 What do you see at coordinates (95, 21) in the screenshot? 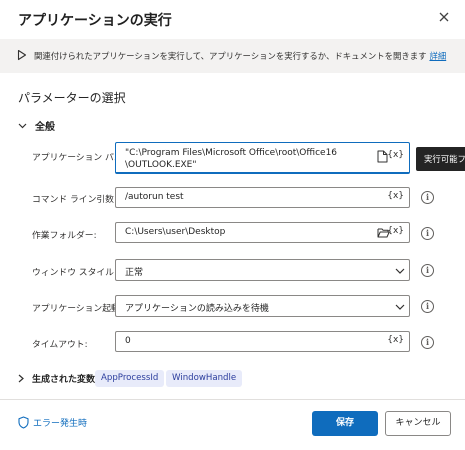
I see `dialog-title: アプリケーションの実行` at bounding box center [95, 21].